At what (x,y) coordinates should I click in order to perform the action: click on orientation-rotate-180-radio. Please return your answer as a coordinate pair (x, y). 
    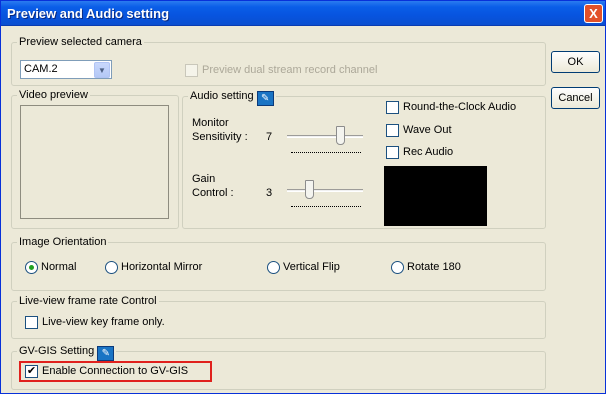
    Looking at the image, I should click on (397, 267).